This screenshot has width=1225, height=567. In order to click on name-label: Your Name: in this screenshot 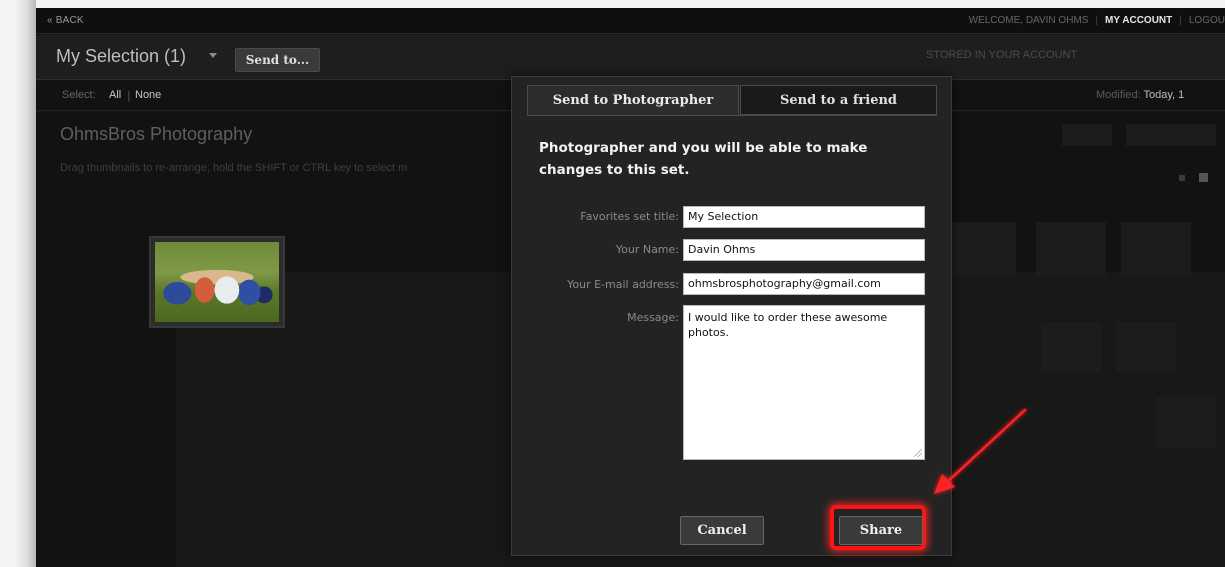, I will do `click(647, 249)`.